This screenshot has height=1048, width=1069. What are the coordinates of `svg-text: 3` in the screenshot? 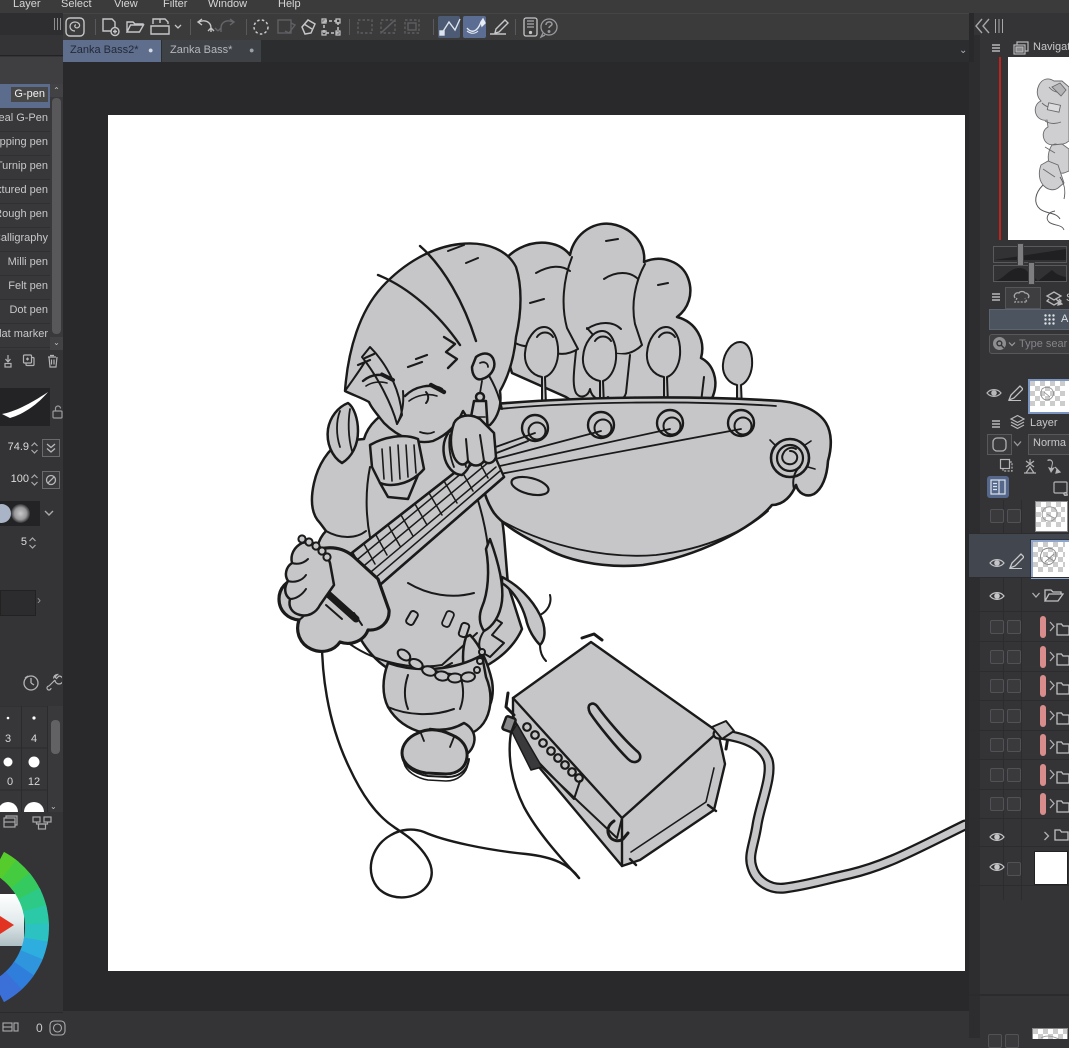 It's located at (8, 739).